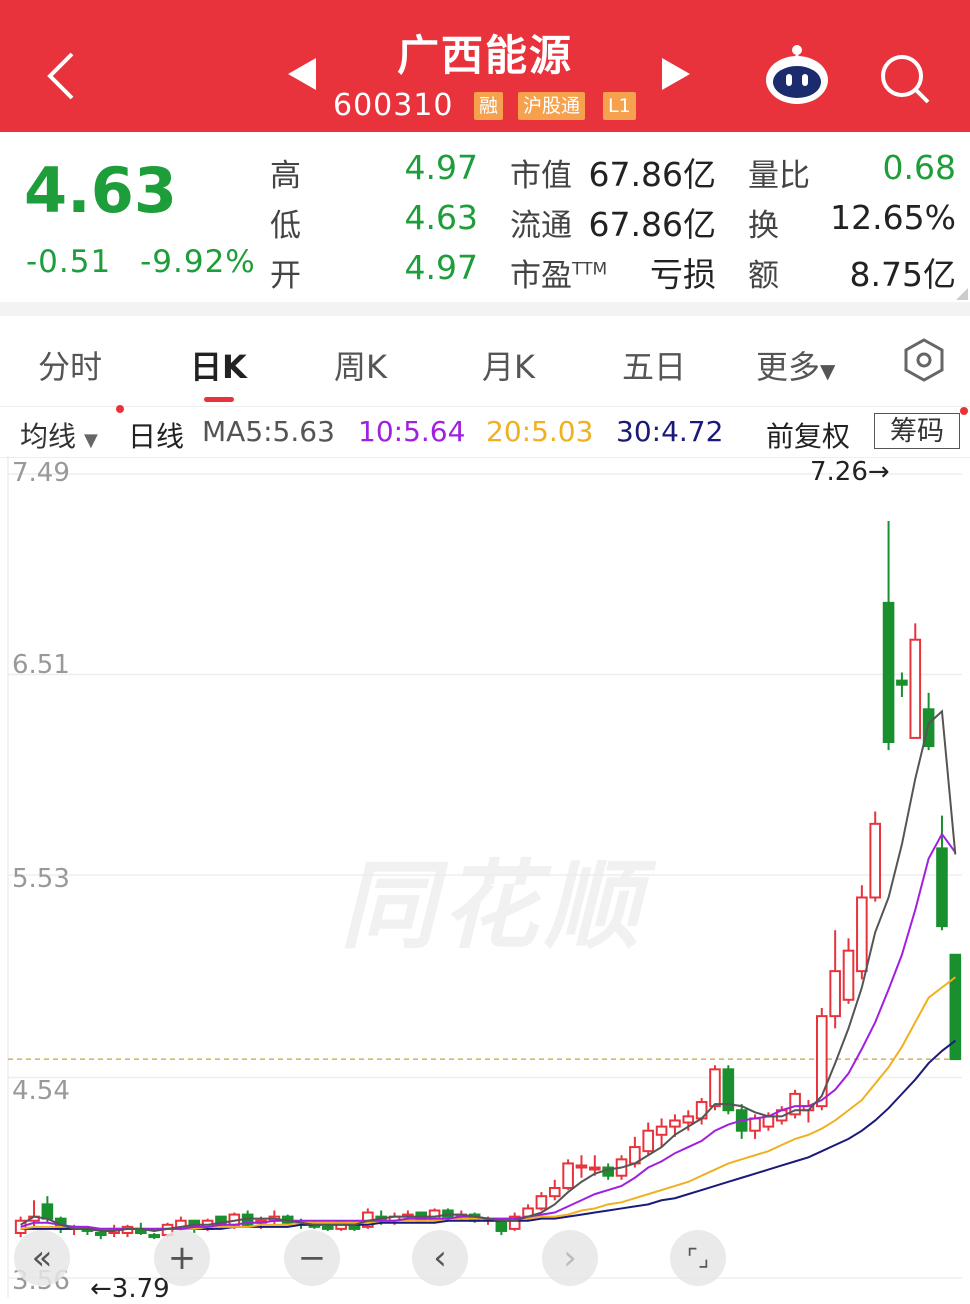 This screenshot has width=970, height=1304. I want to click on pe-label: 市盈TTM, so click(558, 272).